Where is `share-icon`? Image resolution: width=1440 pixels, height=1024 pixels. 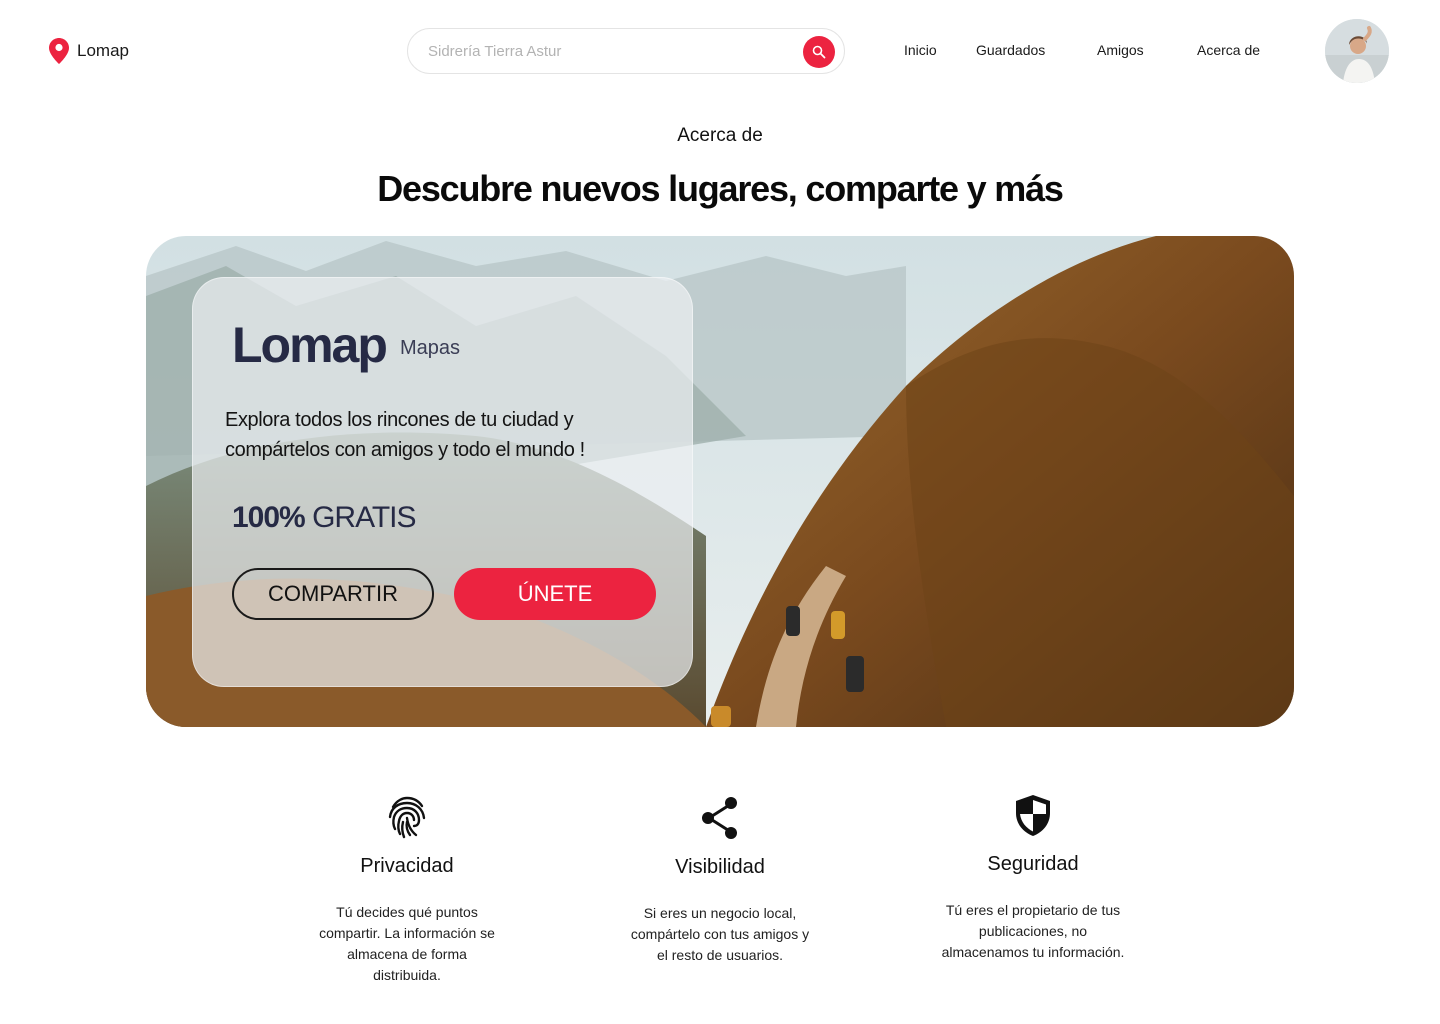
share-icon is located at coordinates (719, 818).